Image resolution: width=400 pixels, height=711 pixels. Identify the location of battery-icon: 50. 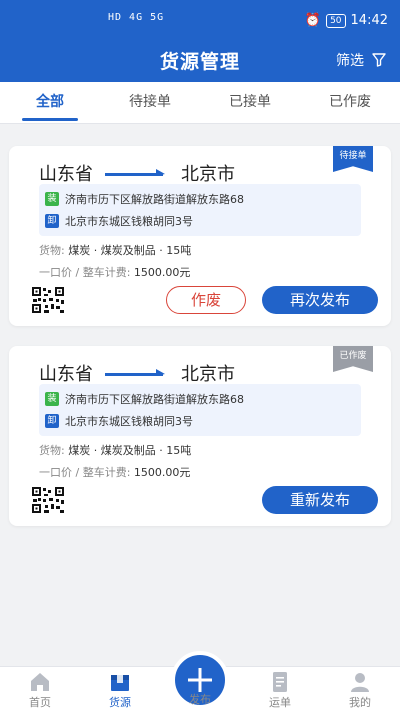
(336, 20).